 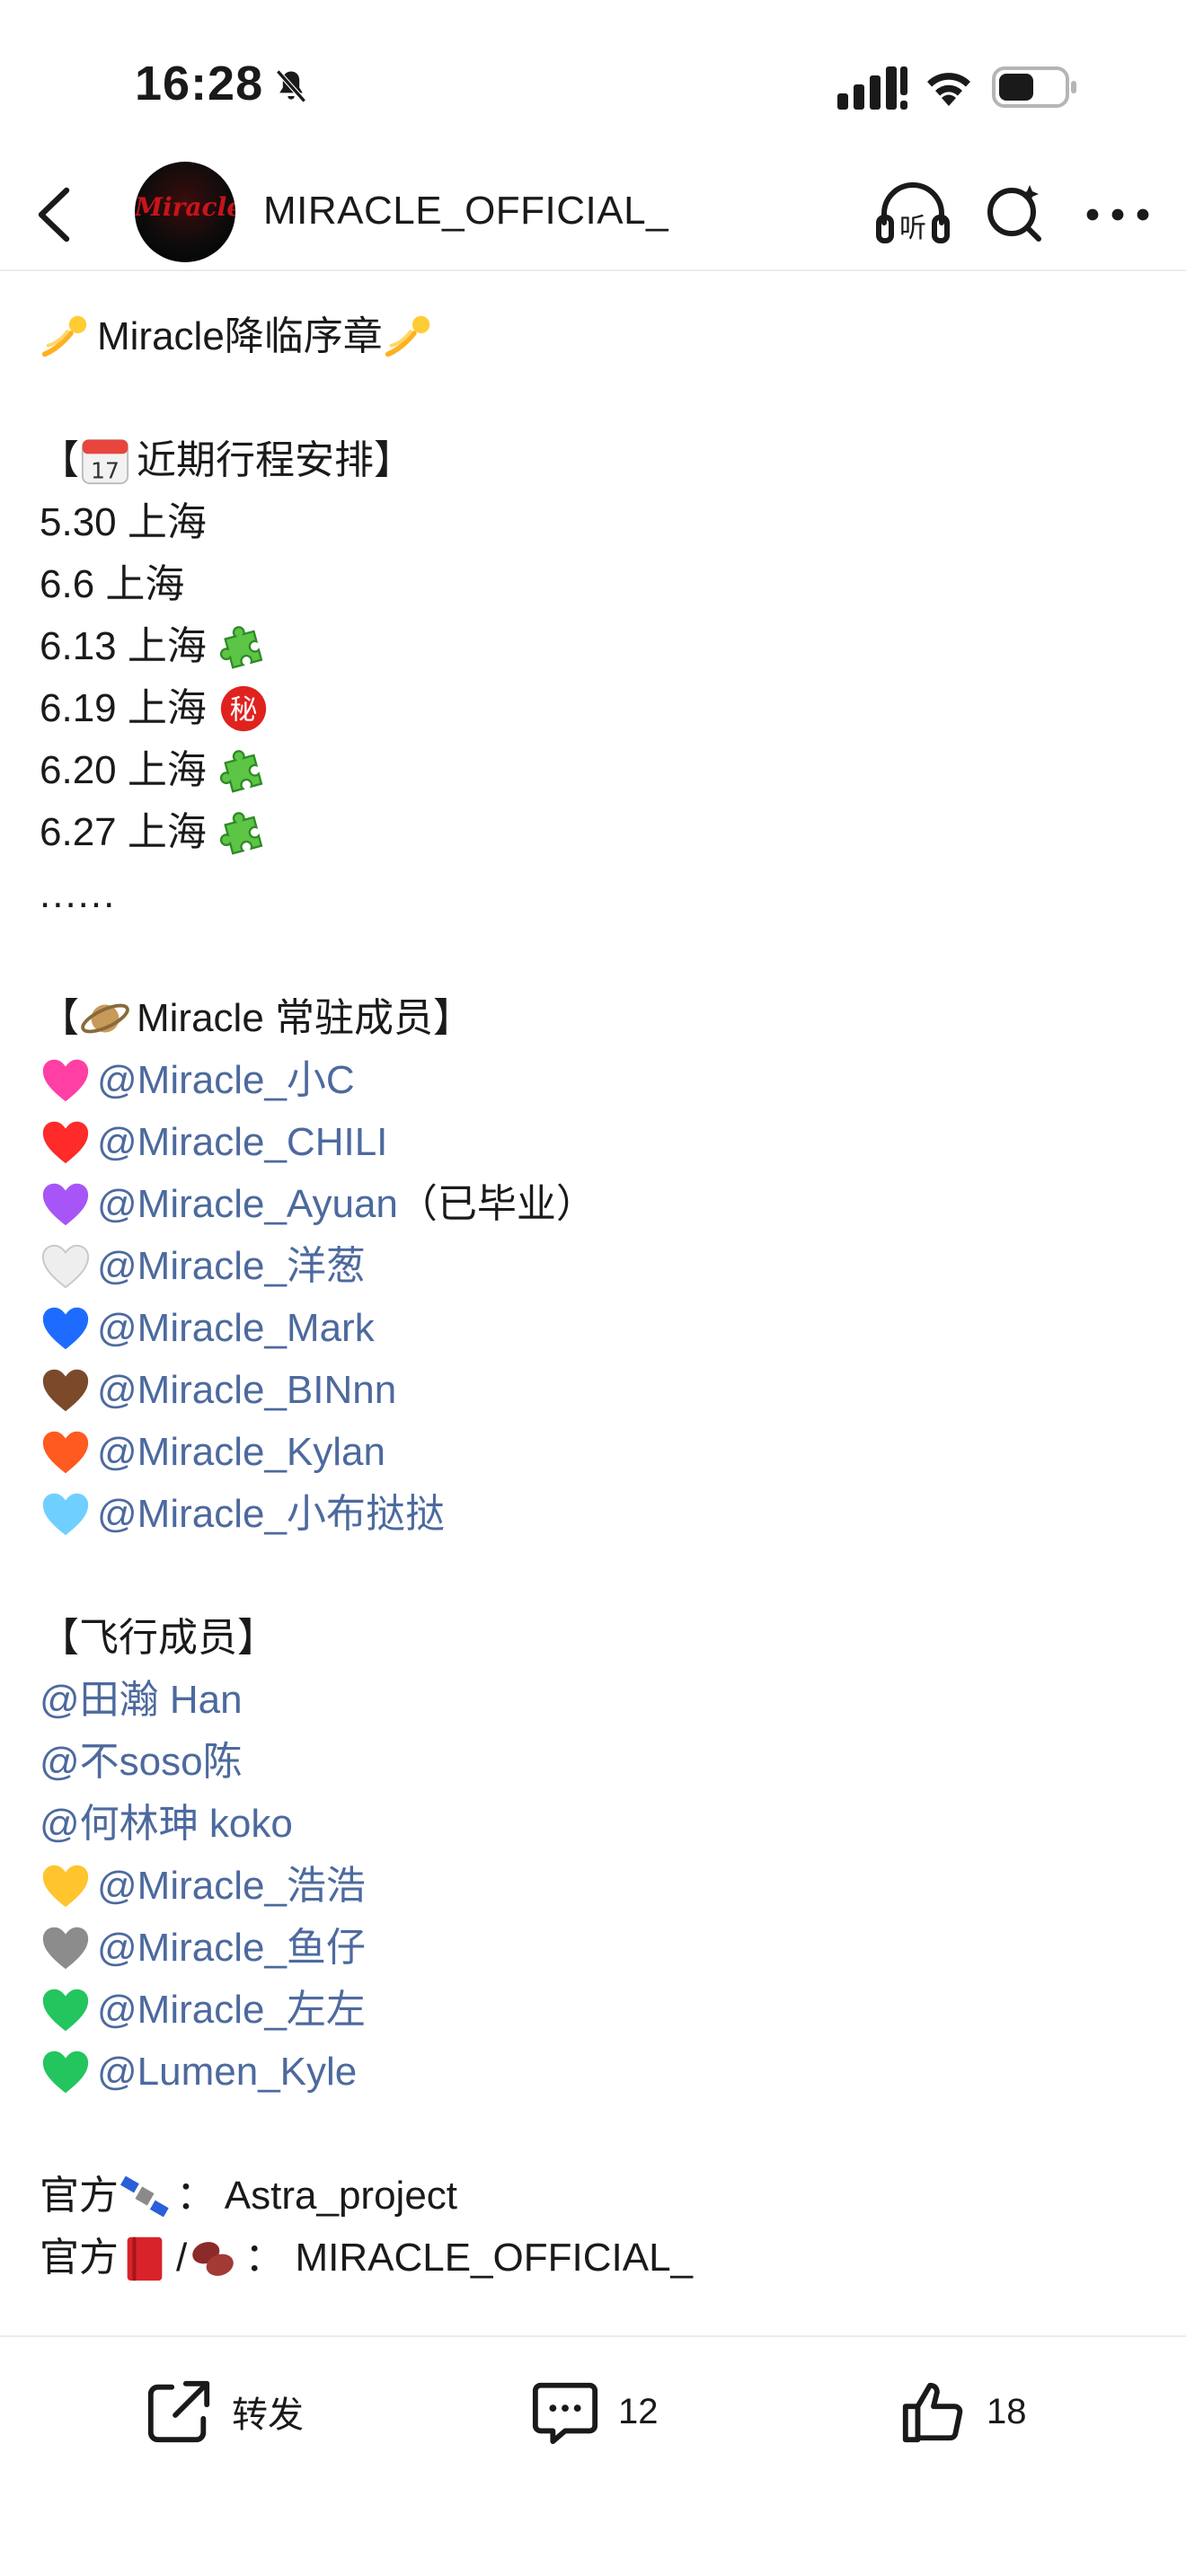 I want to click on member-mention-link: @Miracle_洋葱, so click(x=231, y=1266).